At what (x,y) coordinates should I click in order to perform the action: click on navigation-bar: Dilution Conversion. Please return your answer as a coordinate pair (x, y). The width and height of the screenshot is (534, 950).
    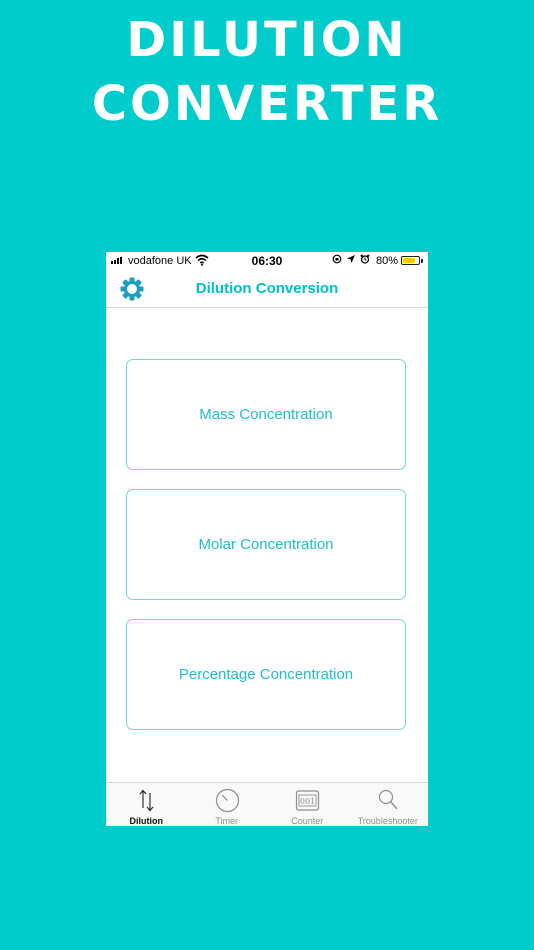
    Looking at the image, I should click on (267, 289).